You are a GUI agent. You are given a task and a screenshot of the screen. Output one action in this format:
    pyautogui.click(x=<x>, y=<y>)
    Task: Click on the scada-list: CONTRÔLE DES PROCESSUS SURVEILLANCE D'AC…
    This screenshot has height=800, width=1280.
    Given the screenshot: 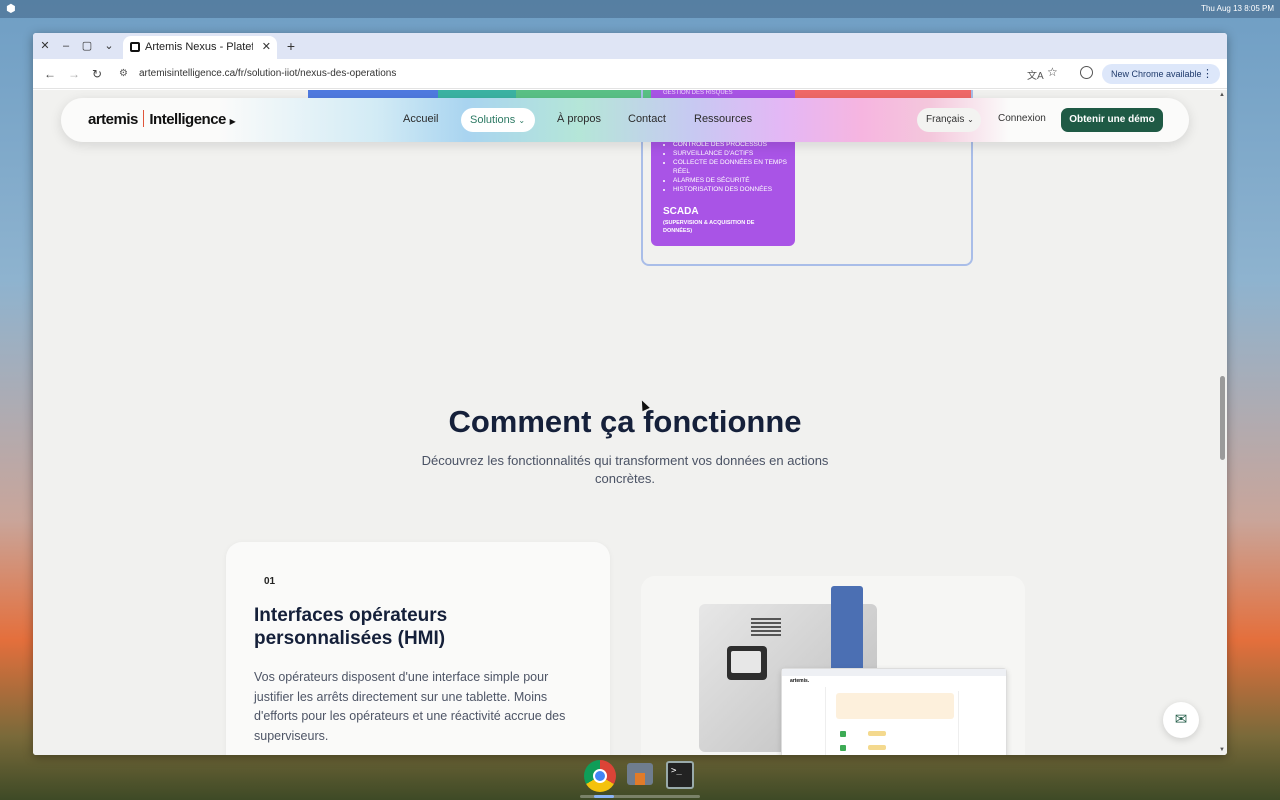 What is the action you would take?
    pyautogui.click(x=732, y=167)
    